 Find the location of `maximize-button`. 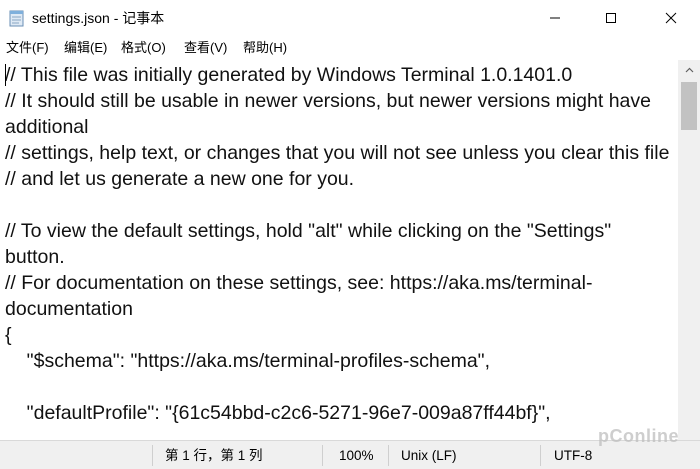

maximize-button is located at coordinates (611, 18).